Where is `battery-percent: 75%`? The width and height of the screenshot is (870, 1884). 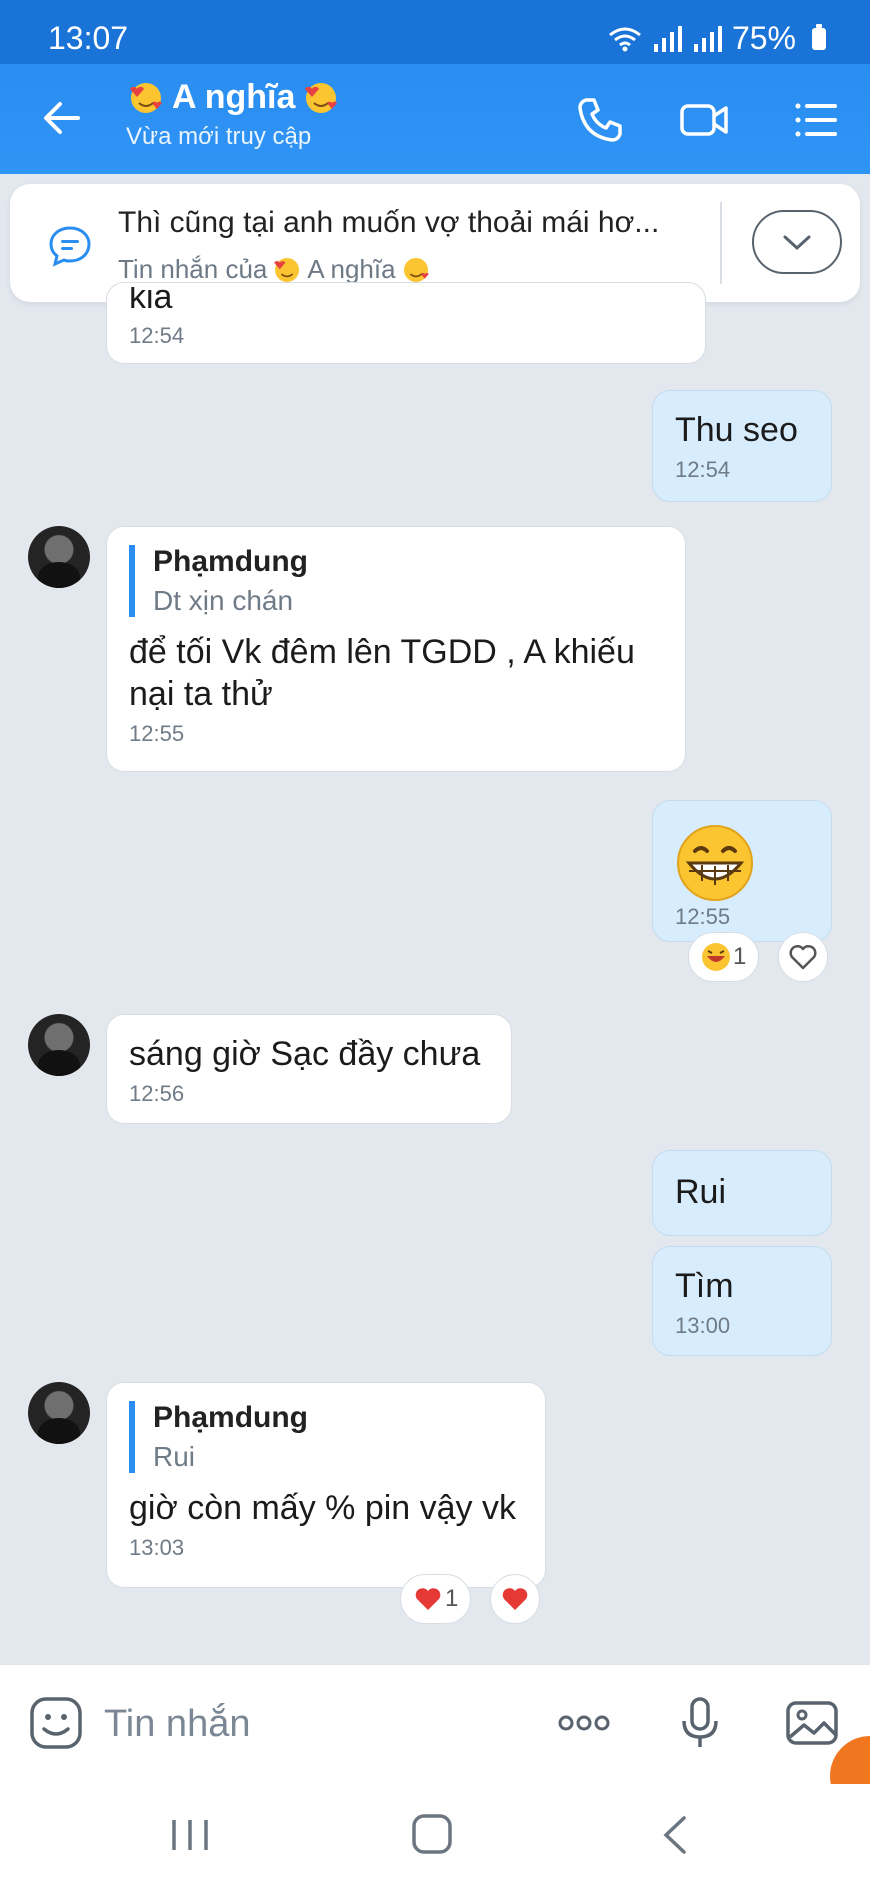
battery-percent: 75% is located at coordinates (763, 38).